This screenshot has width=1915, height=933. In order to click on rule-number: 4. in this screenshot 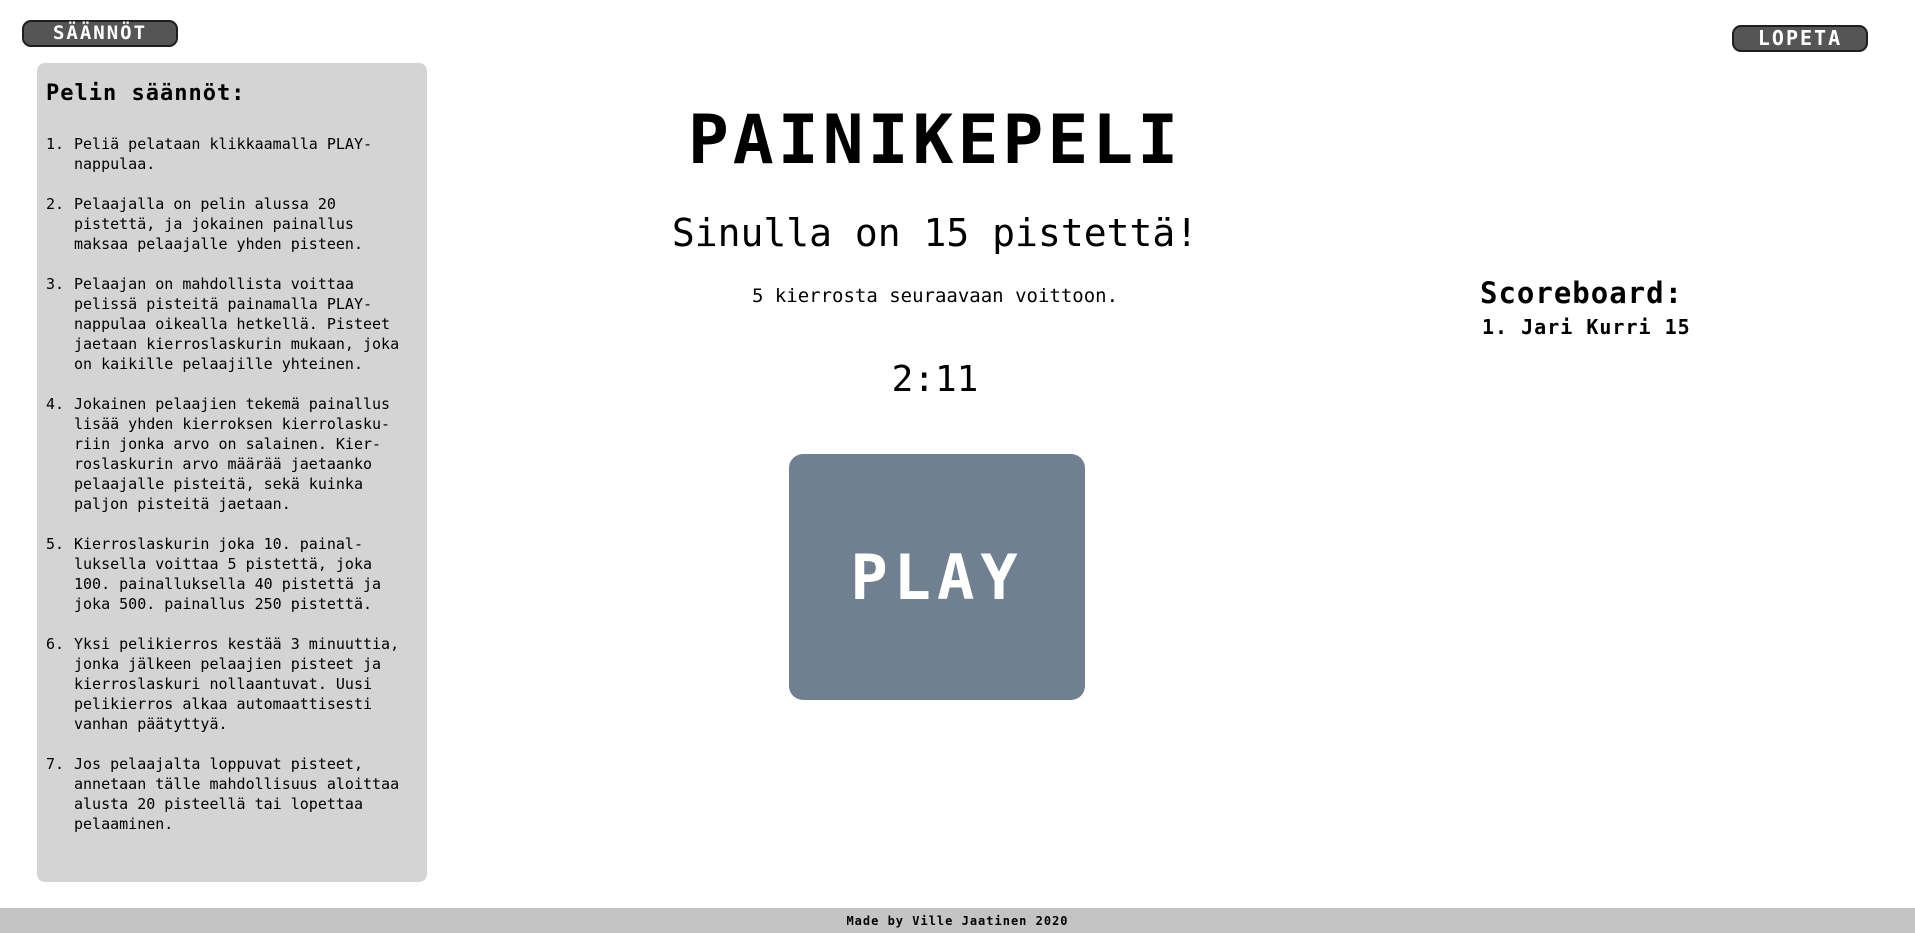, I will do `click(55, 404)`.